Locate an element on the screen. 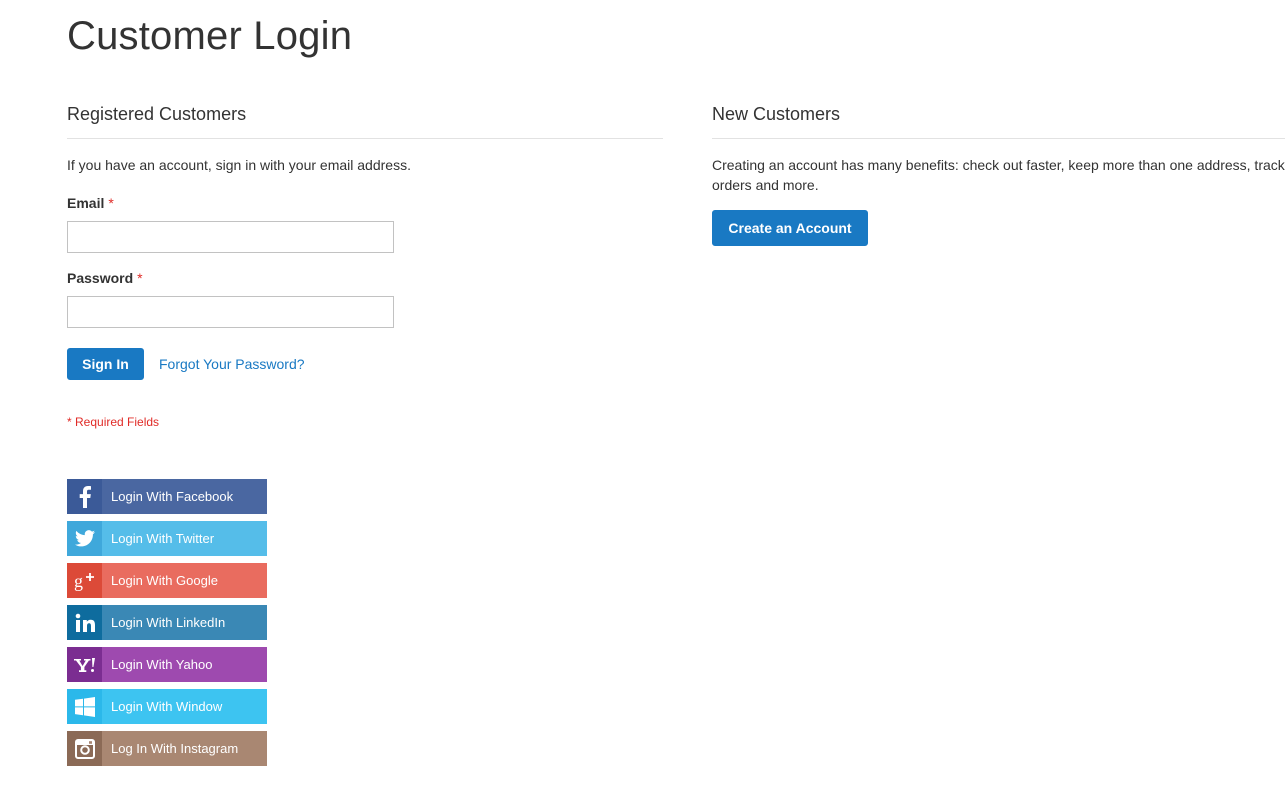 The image size is (1285, 803). google-plus-icon: g is located at coordinates (84, 580).